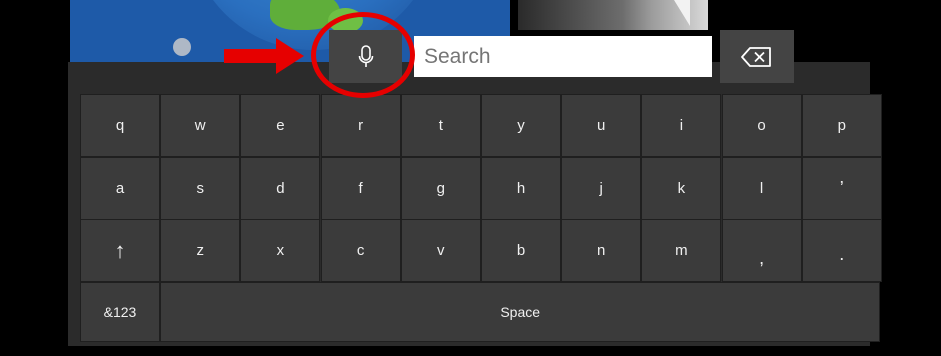 This screenshot has width=941, height=356. I want to click on key-label: e, so click(280, 125).